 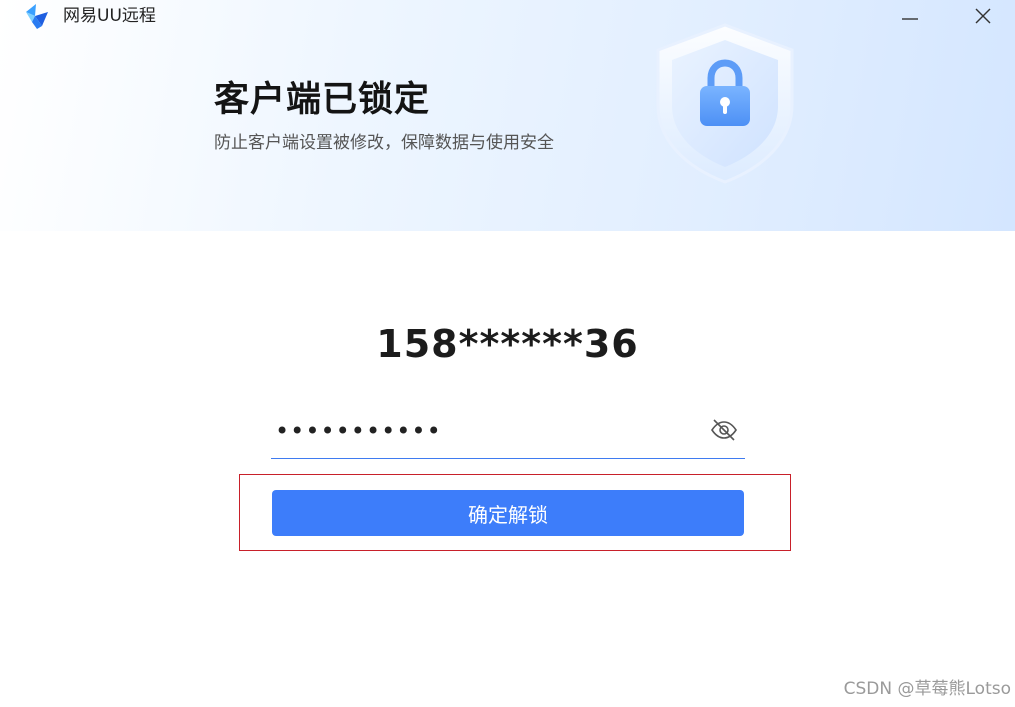 I want to click on app-title: 网易UU远程, so click(x=109, y=16).